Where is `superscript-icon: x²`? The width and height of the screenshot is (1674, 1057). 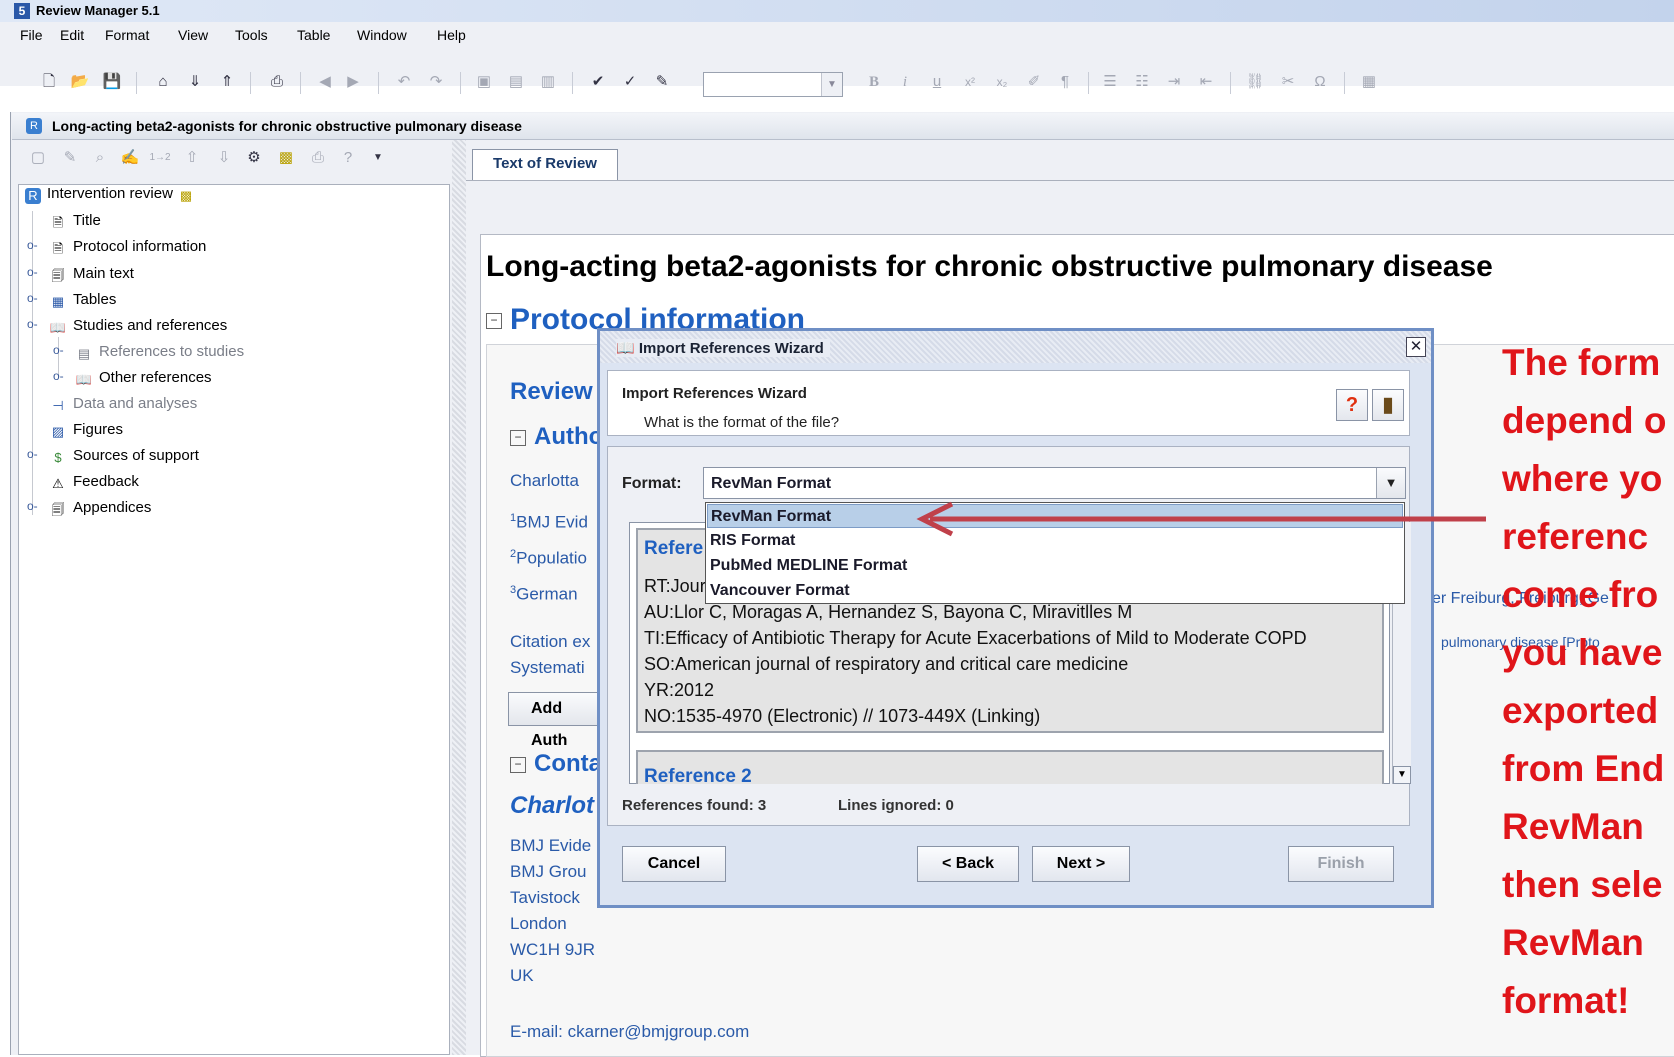 superscript-icon: x² is located at coordinates (970, 82).